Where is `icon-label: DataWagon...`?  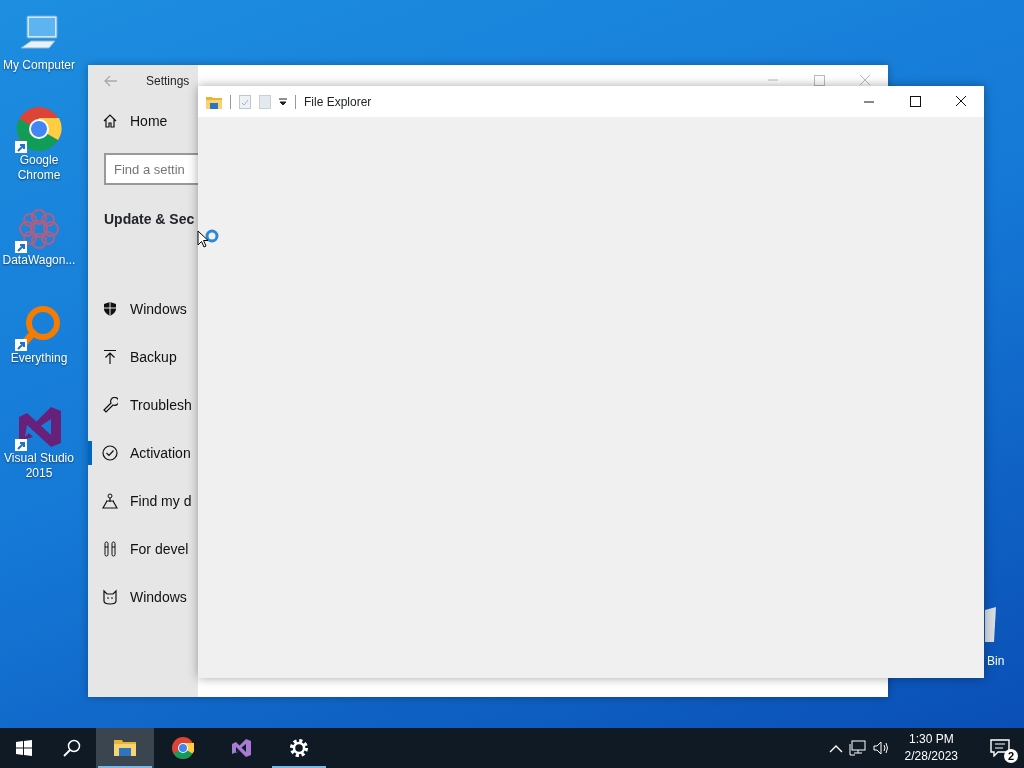
icon-label: DataWagon... is located at coordinates (39, 260).